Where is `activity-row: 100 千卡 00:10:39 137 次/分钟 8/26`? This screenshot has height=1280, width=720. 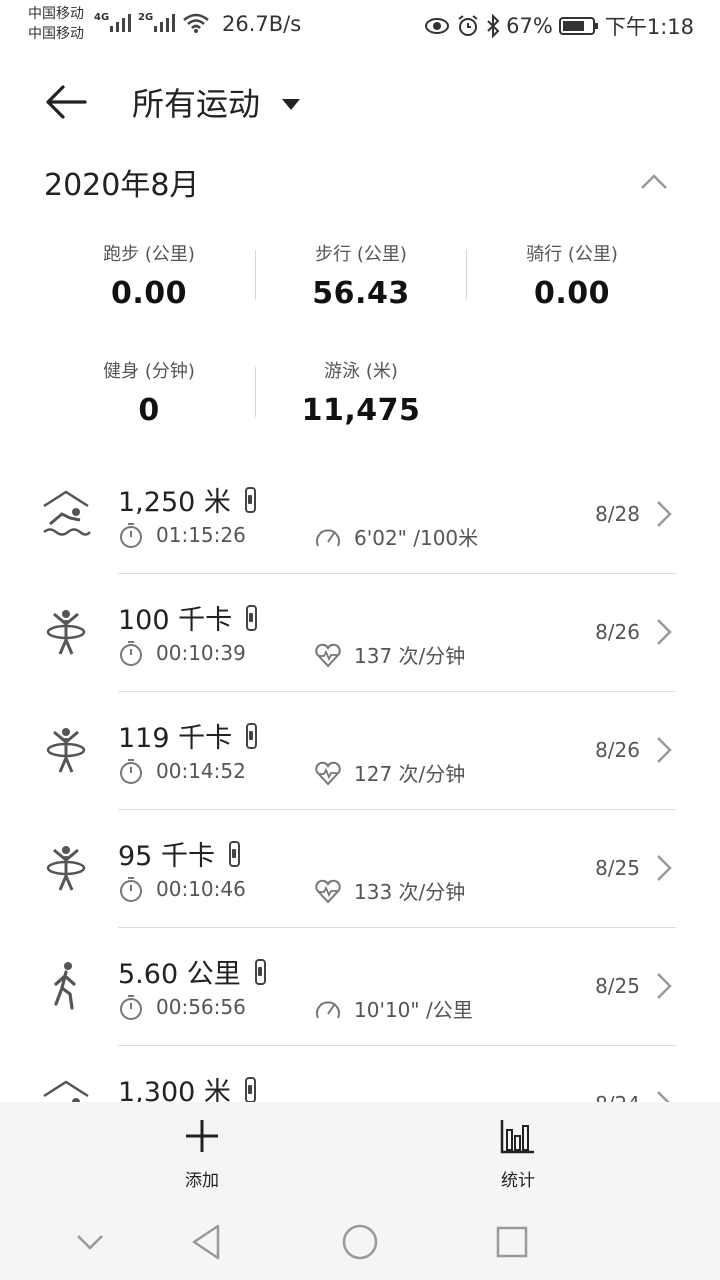 activity-row: 100 千卡 00:10:39 137 次/分钟 8/26 is located at coordinates (360, 633).